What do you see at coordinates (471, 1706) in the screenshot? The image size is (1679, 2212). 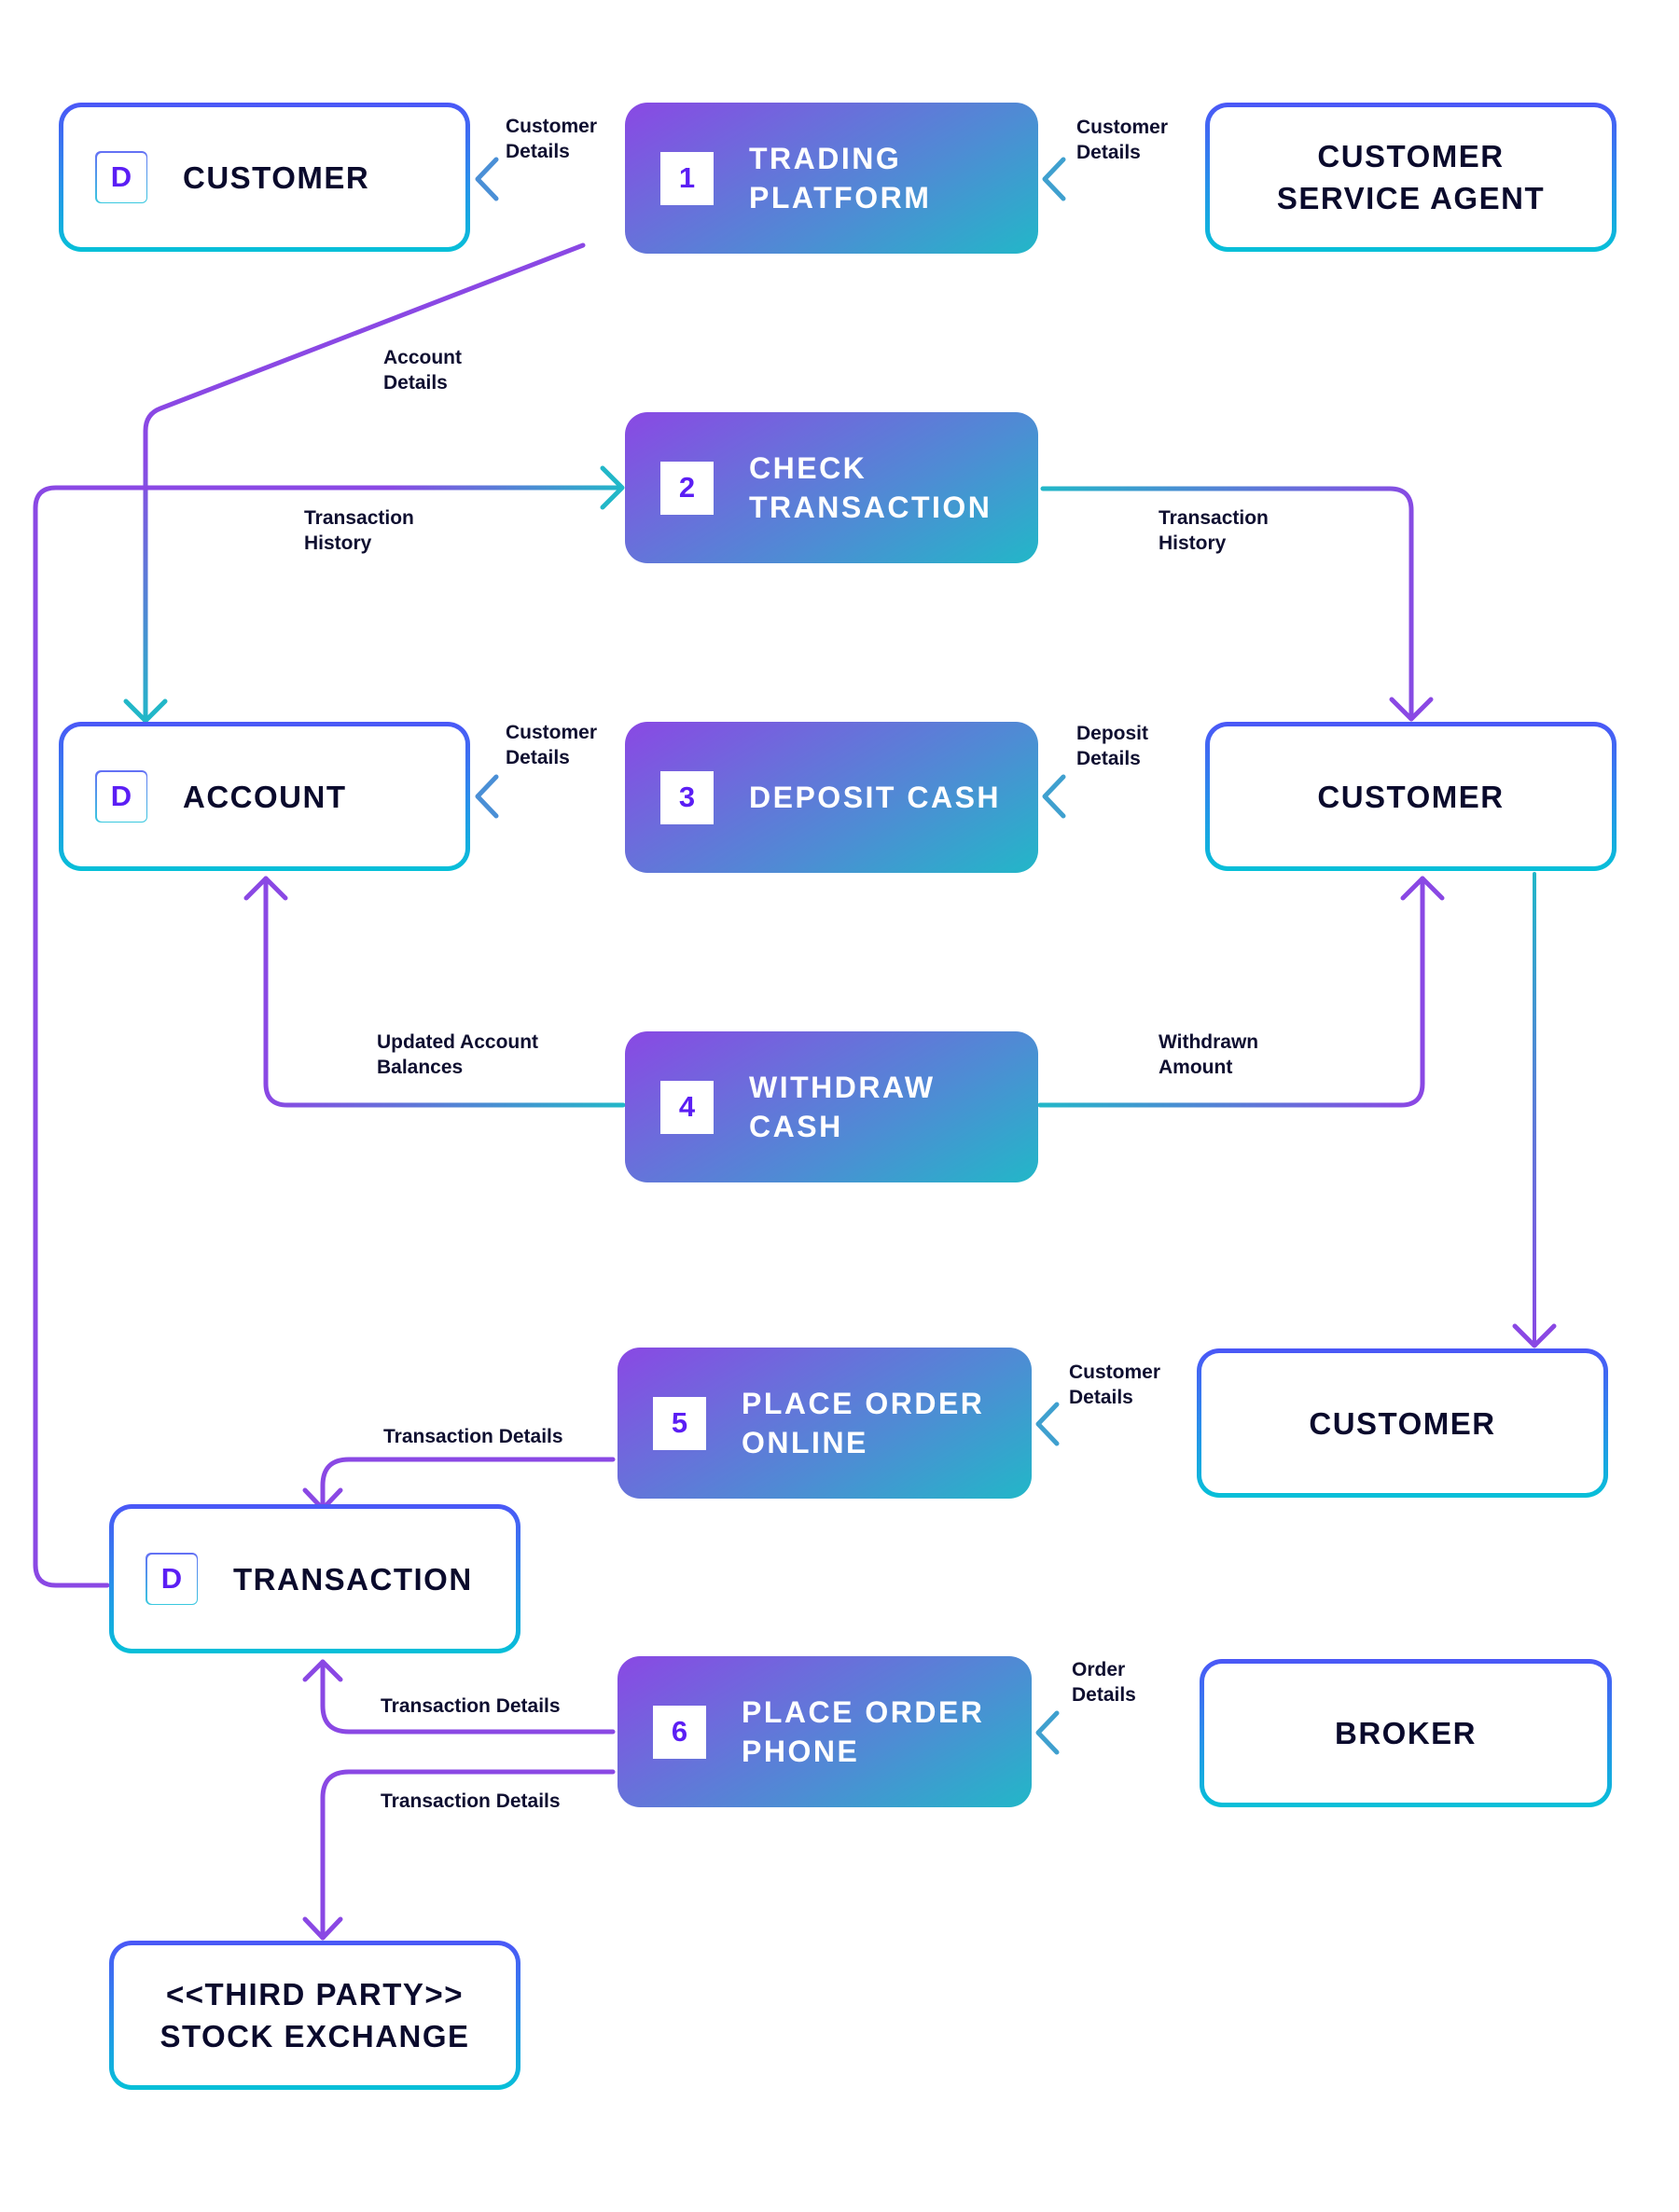 I see `flow-label-p6-to-transaction: Transaction Details` at bounding box center [471, 1706].